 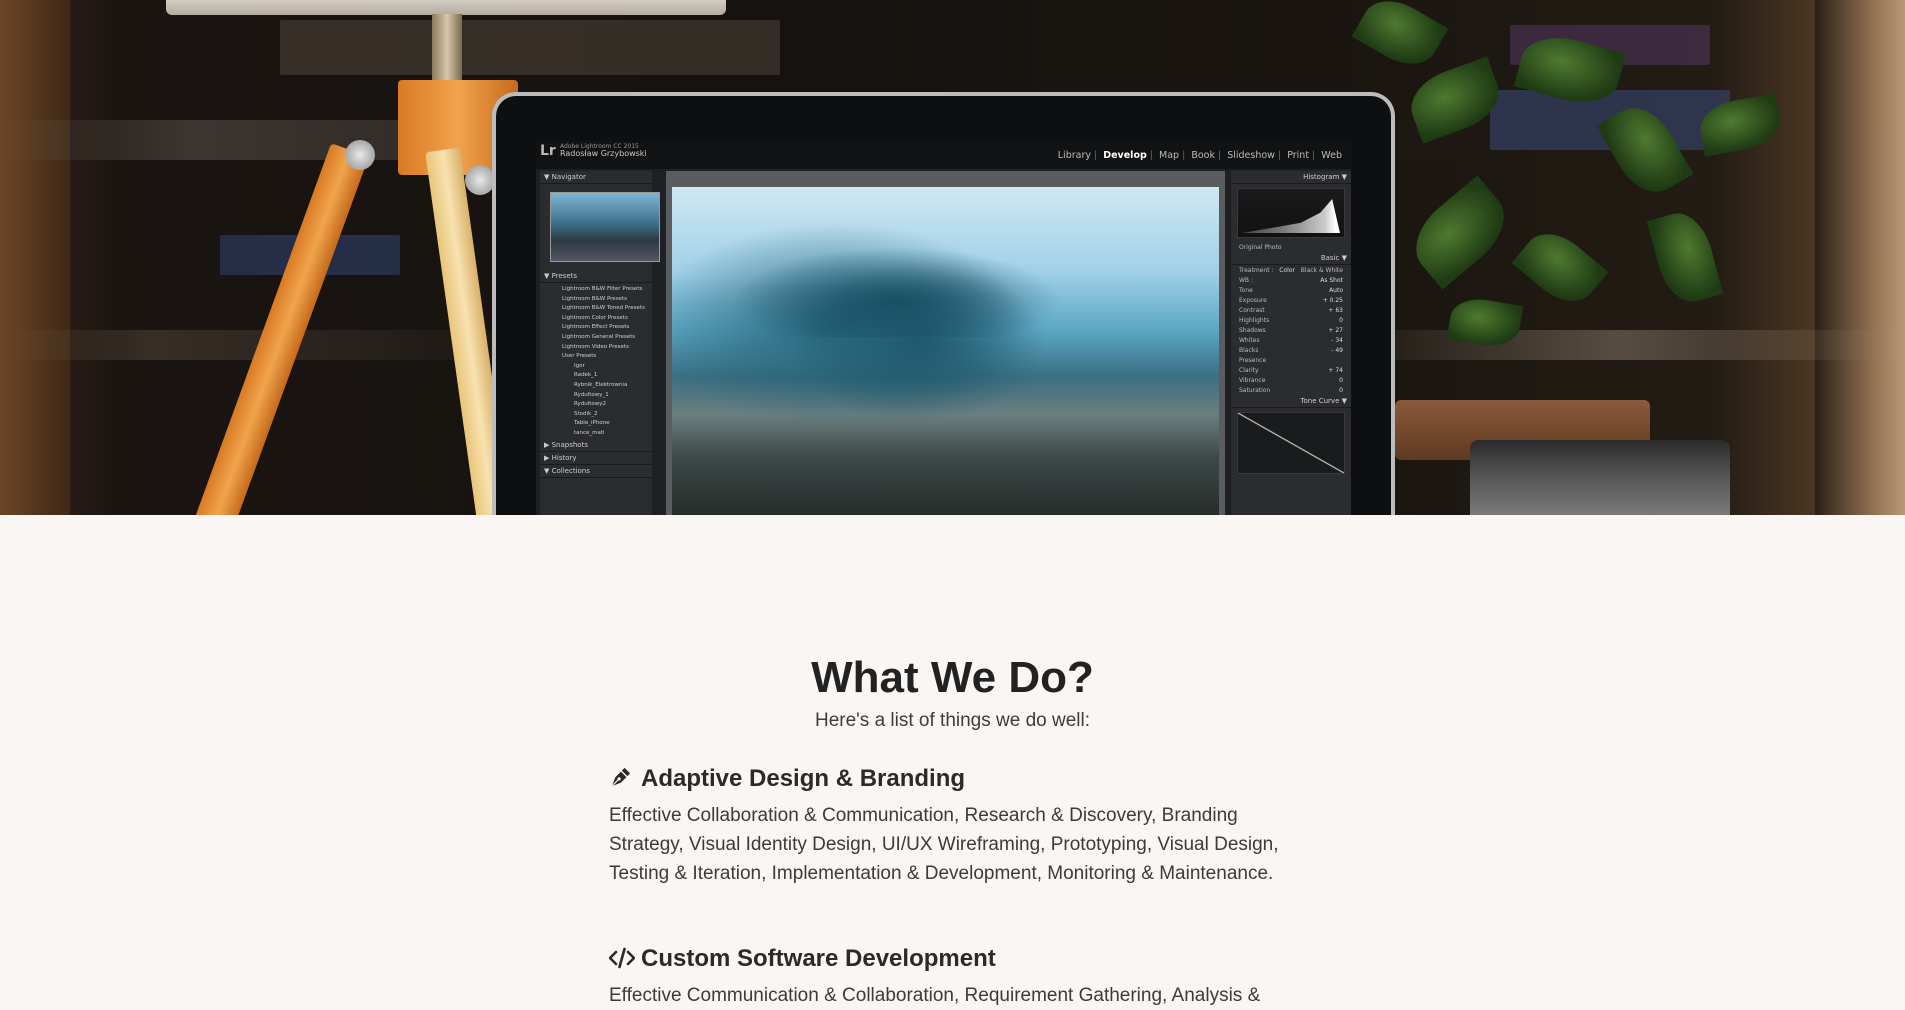 I want to click on histogram-header: Histogram ▼, so click(x=1291, y=177).